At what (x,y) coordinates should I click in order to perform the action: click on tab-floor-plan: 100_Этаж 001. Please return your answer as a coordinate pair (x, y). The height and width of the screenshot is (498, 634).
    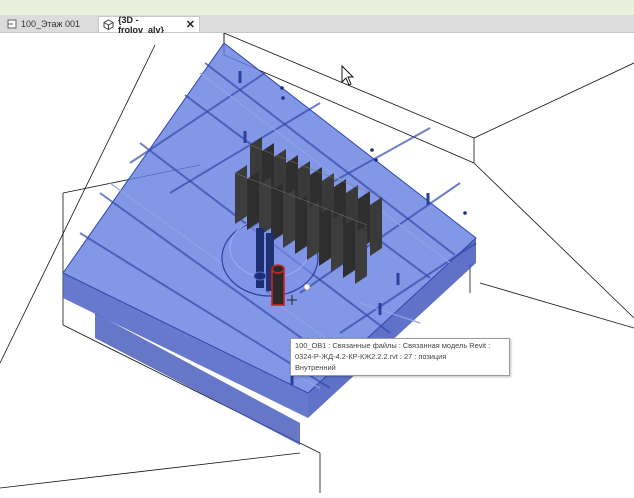
    Looking at the image, I should click on (49, 24).